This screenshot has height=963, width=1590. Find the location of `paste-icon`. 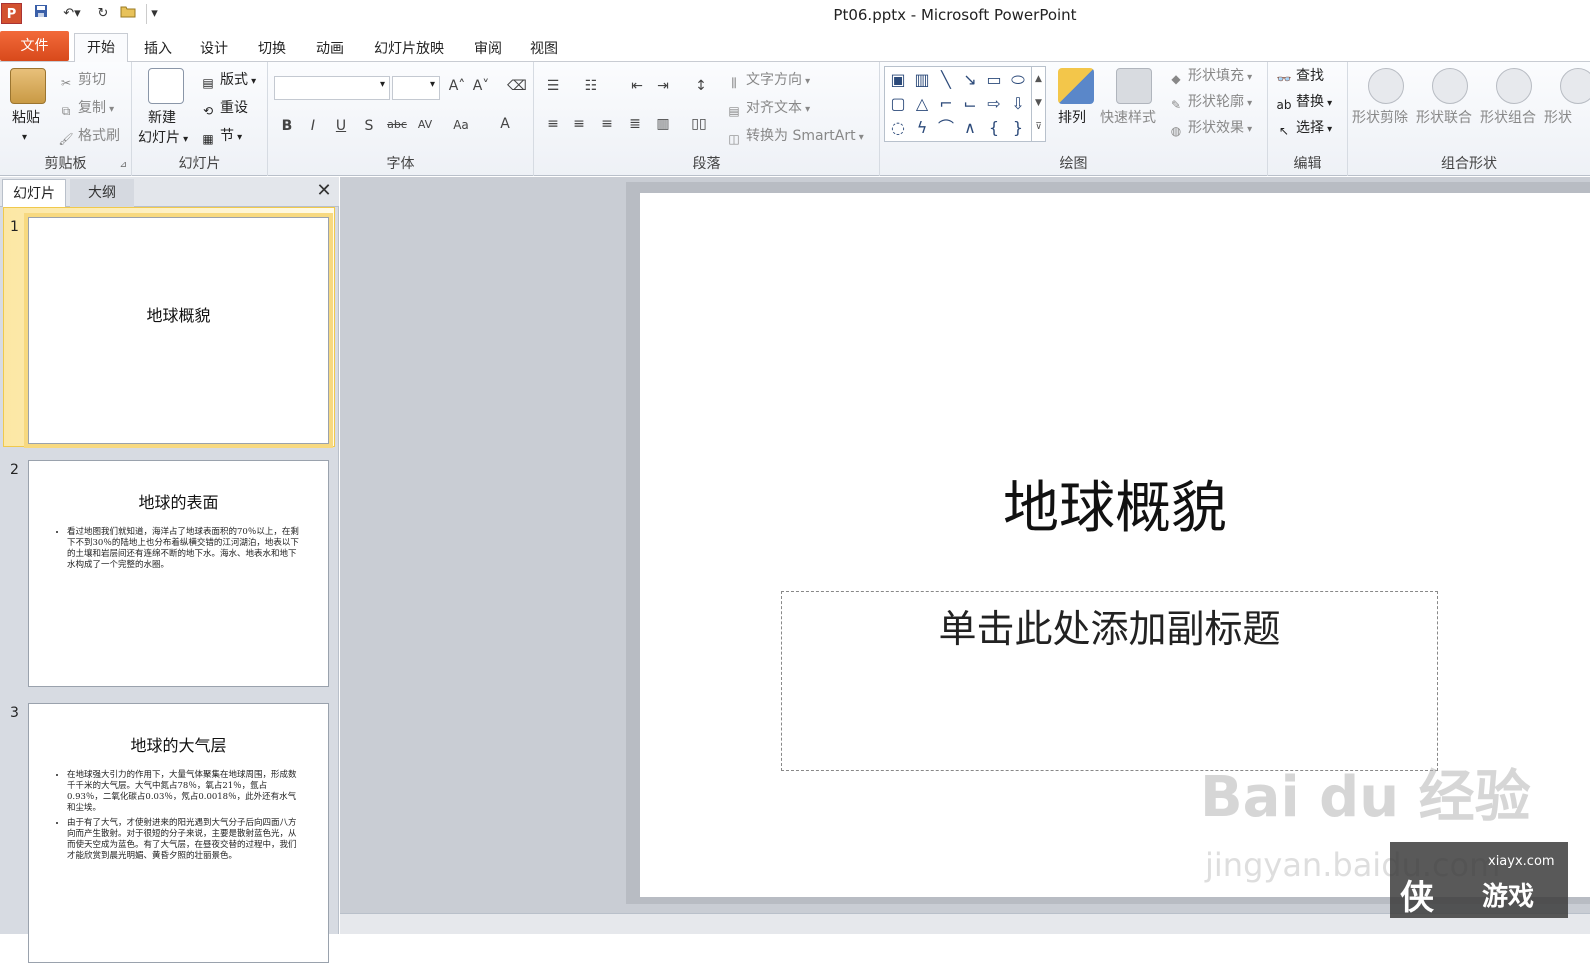

paste-icon is located at coordinates (28, 86).